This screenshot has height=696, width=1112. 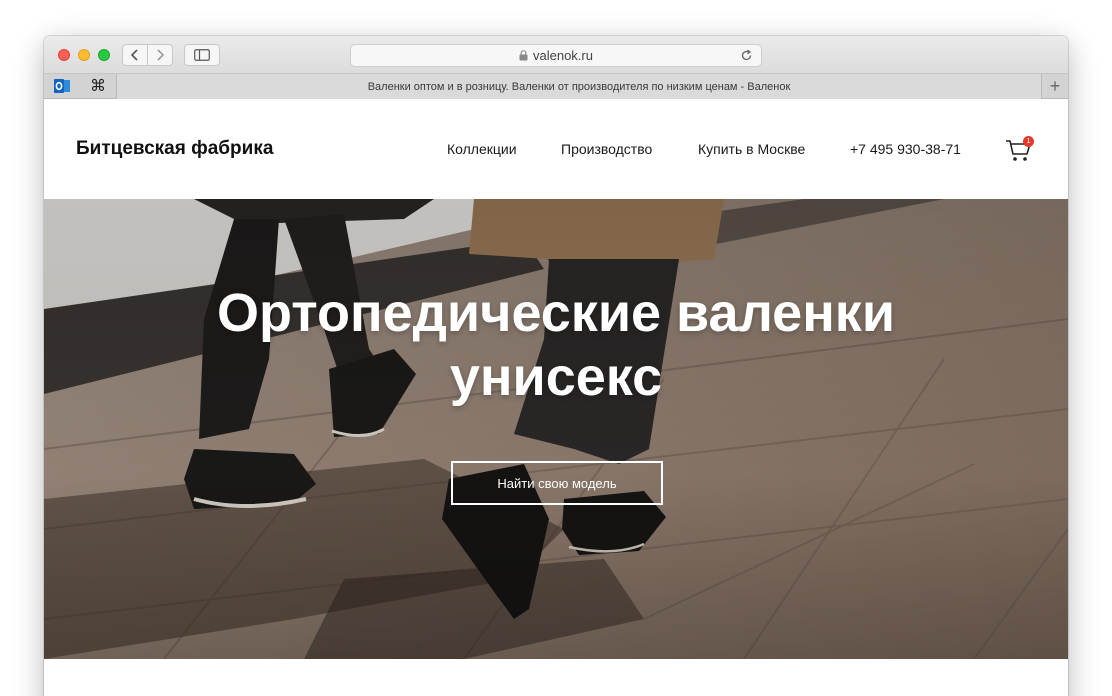 I want to click on sidebar-icon, so click(x=202, y=55).